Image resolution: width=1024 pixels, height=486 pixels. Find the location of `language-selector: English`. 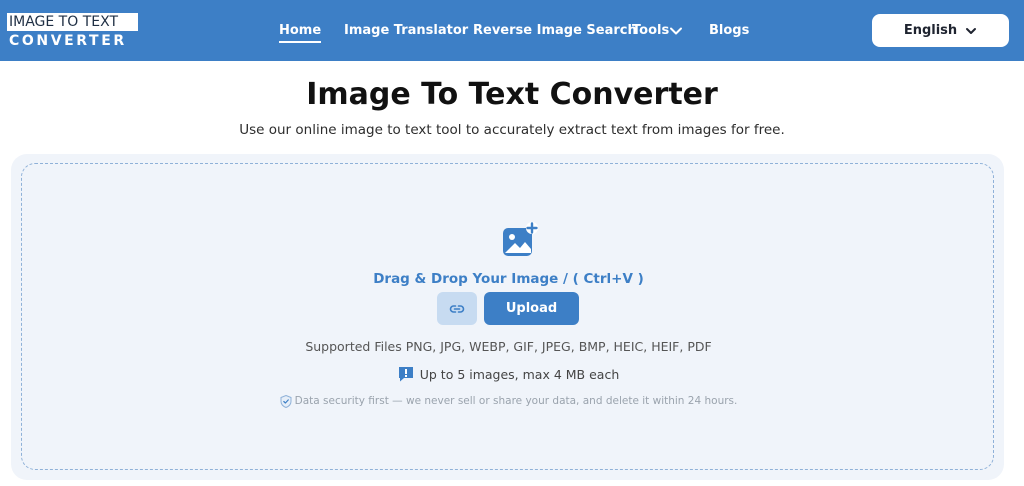

language-selector: English is located at coordinates (940, 30).